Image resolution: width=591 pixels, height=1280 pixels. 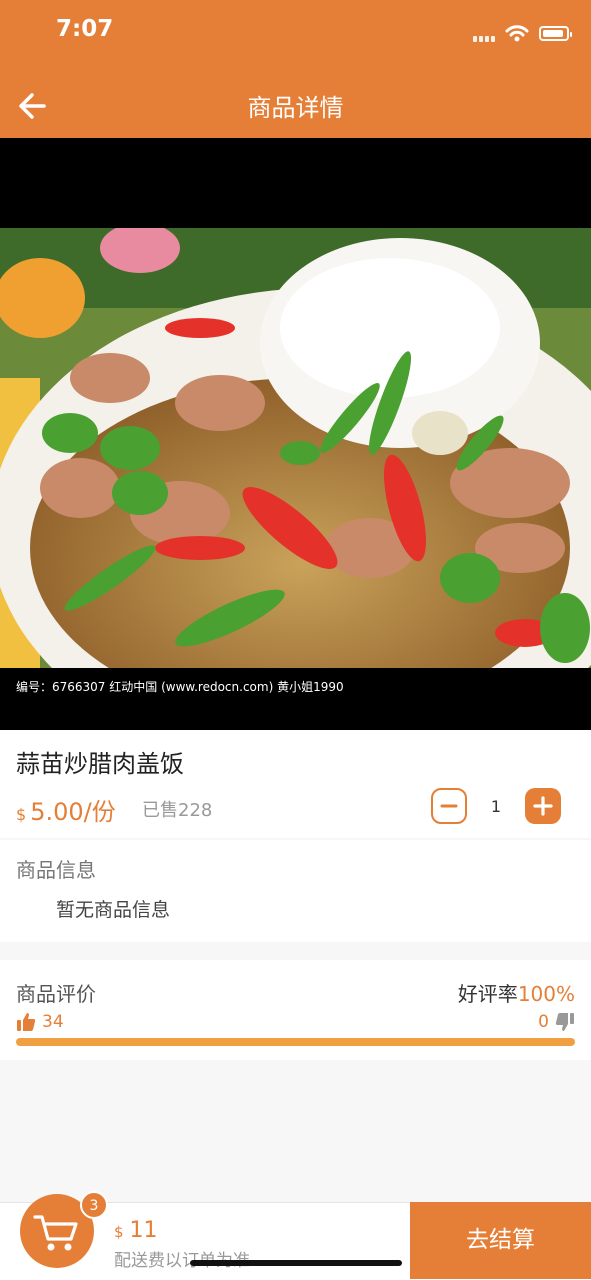 What do you see at coordinates (53, 1022) in the screenshot?
I see `like-count: 34` at bounding box center [53, 1022].